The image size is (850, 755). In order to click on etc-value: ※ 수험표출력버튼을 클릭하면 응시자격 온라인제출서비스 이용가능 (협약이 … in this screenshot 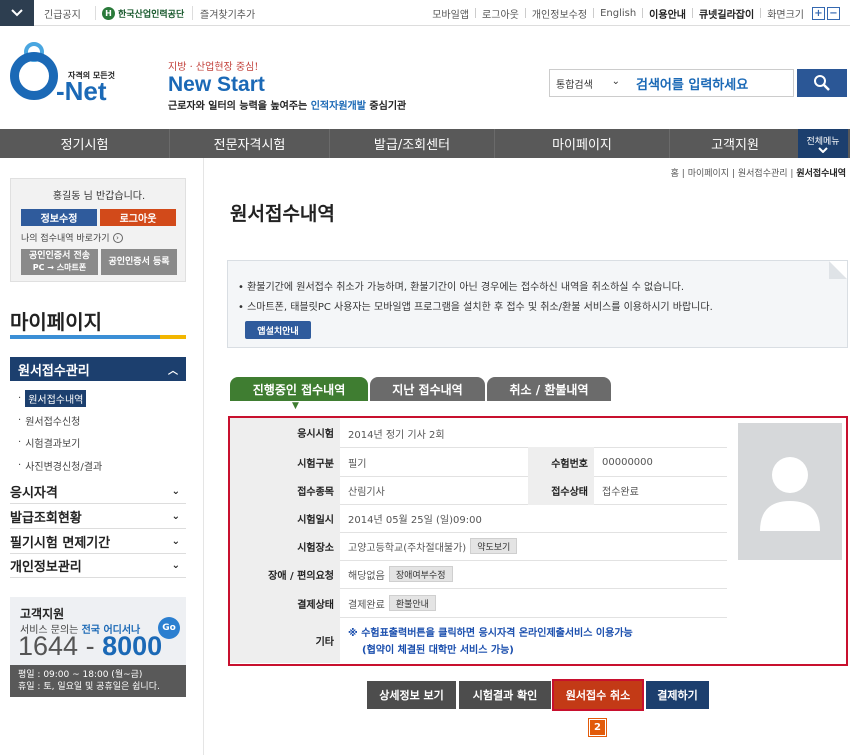, I will do `click(490, 642)`.